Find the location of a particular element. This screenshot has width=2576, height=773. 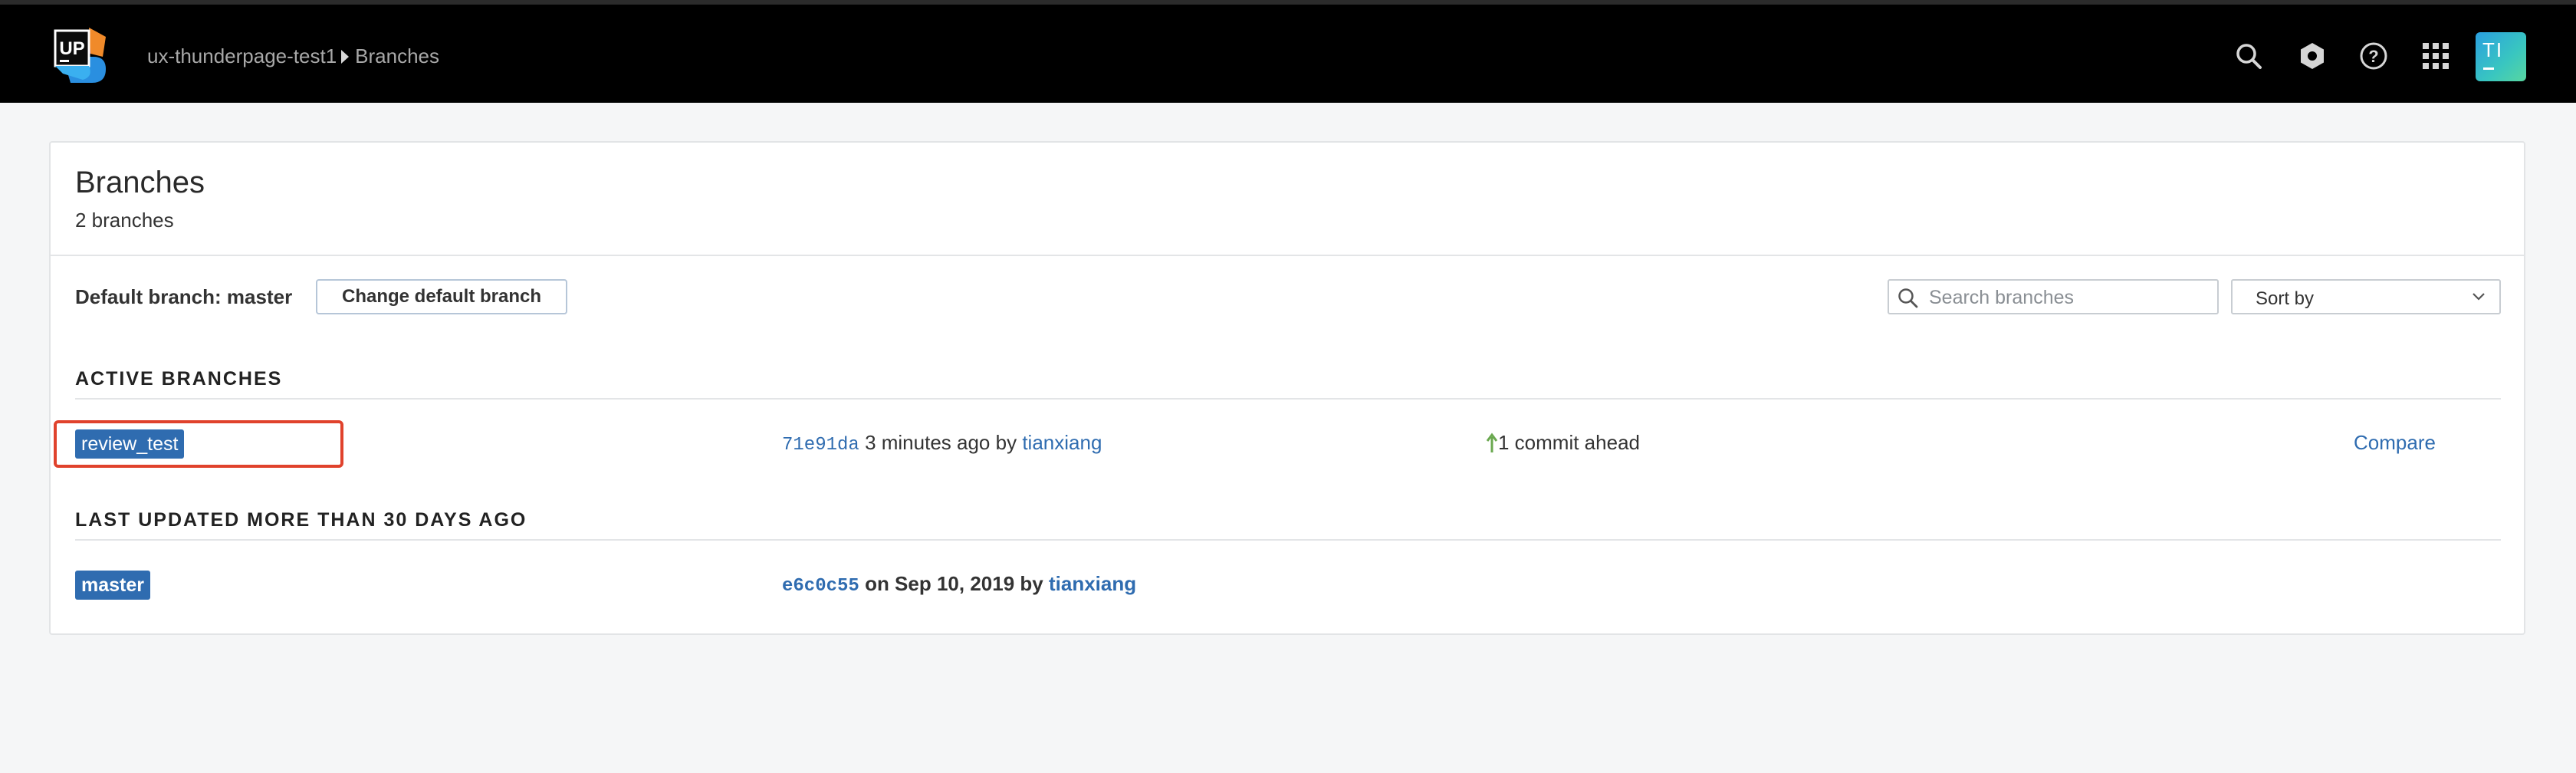

app-logo: UP is located at coordinates (80, 55).